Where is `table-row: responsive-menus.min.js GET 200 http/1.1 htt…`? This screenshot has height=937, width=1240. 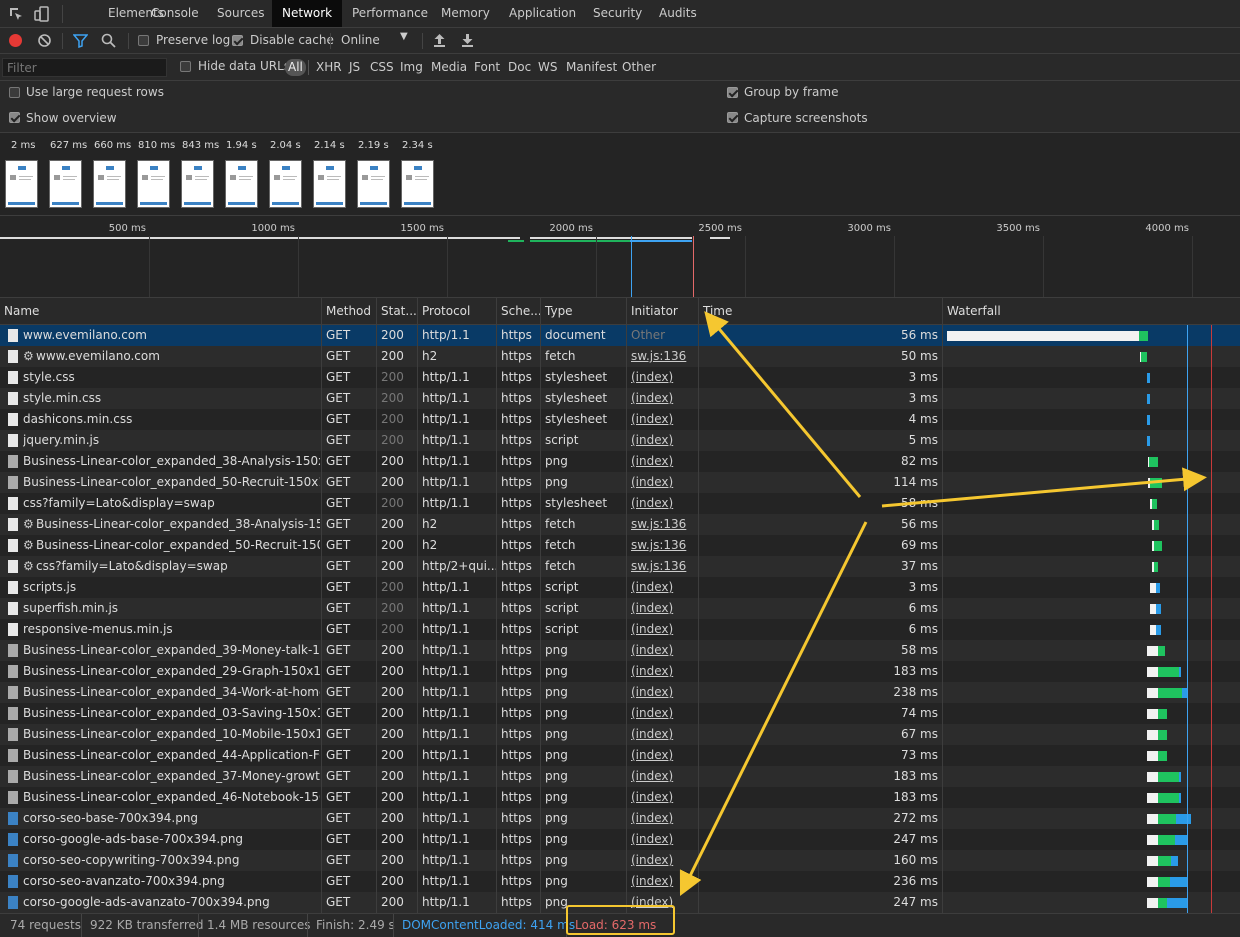
table-row: responsive-menus.min.js GET 200 http/1.1 htt… is located at coordinates (620, 629).